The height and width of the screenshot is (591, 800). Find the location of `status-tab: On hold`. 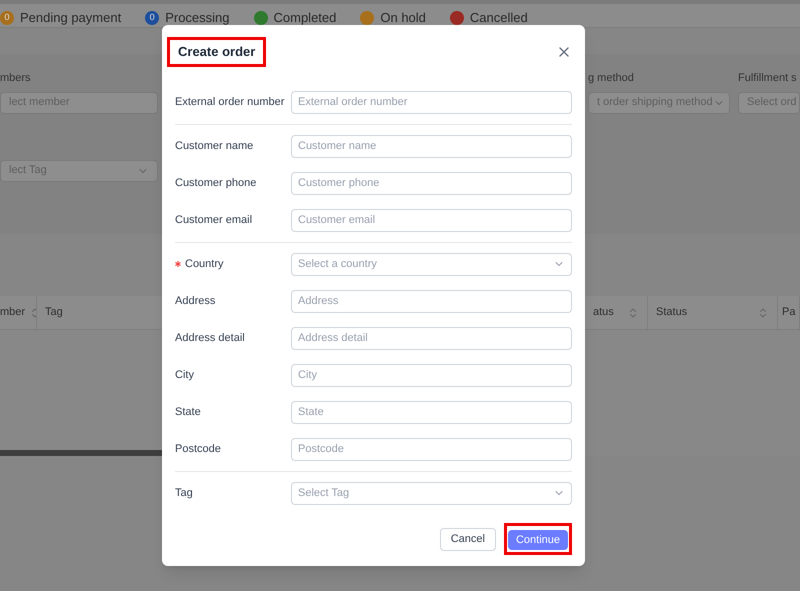

status-tab: On hold is located at coordinates (403, 18).